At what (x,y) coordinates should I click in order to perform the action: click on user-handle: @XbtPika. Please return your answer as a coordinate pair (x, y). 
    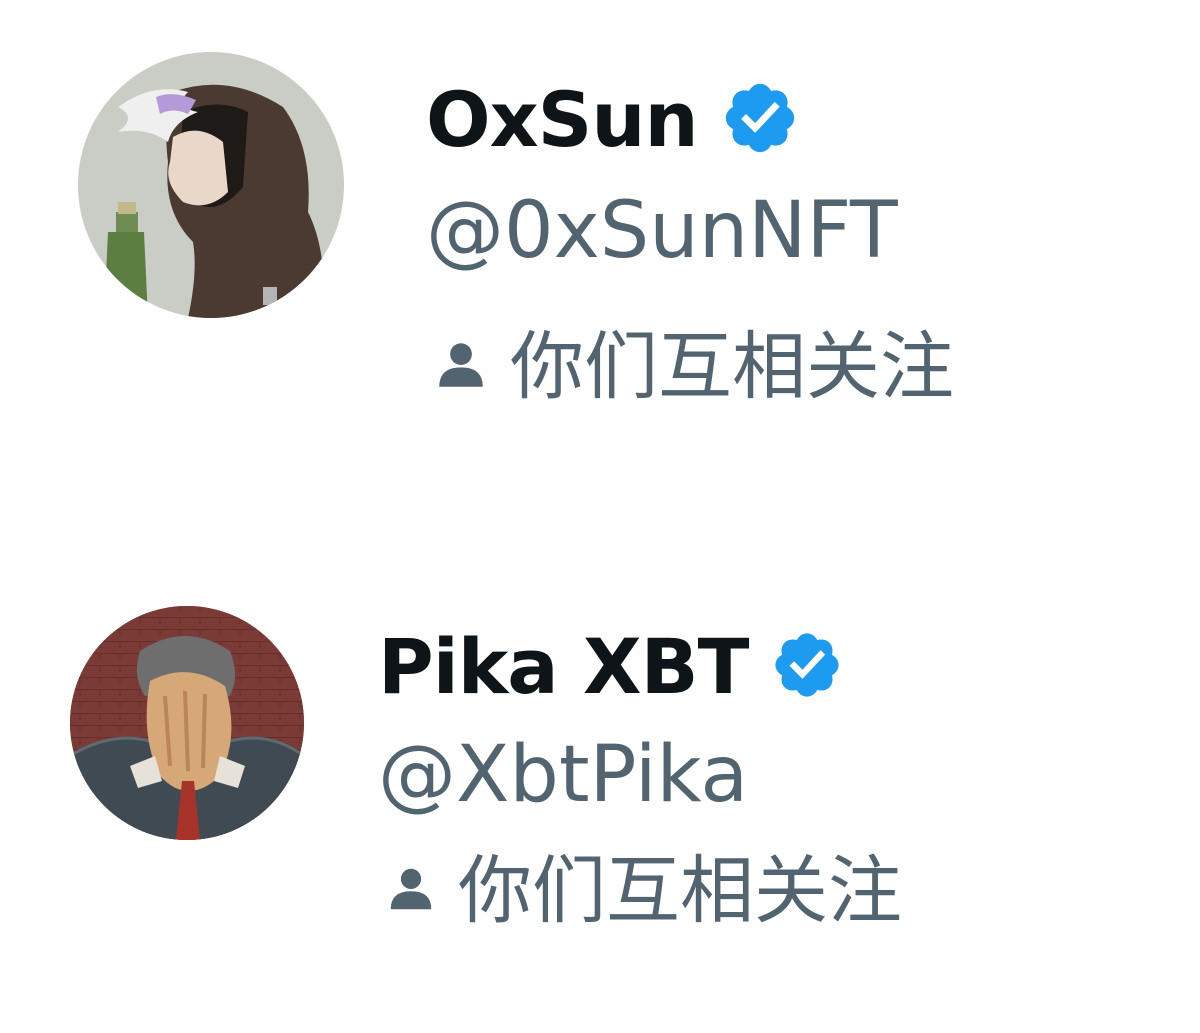
    Looking at the image, I should click on (563, 775).